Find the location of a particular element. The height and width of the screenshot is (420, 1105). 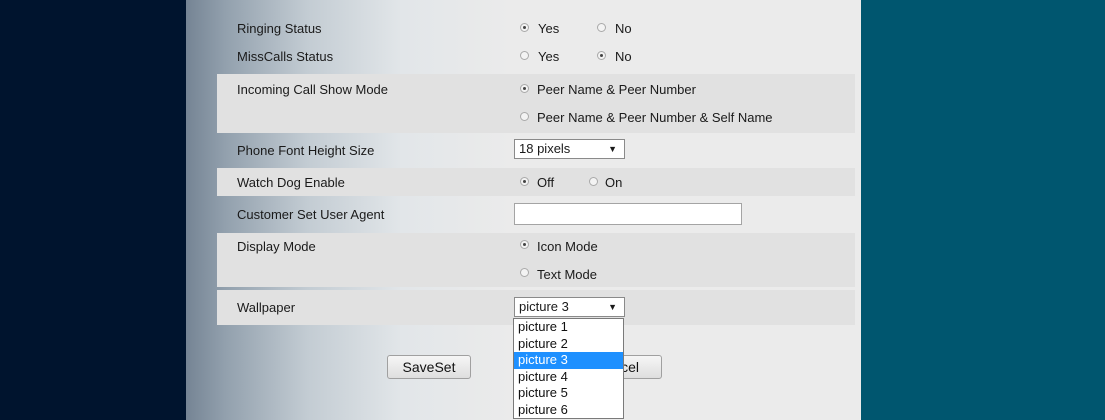

incoming-call-option-2-label: Peer Name & Peer Number & Self Name is located at coordinates (655, 117).